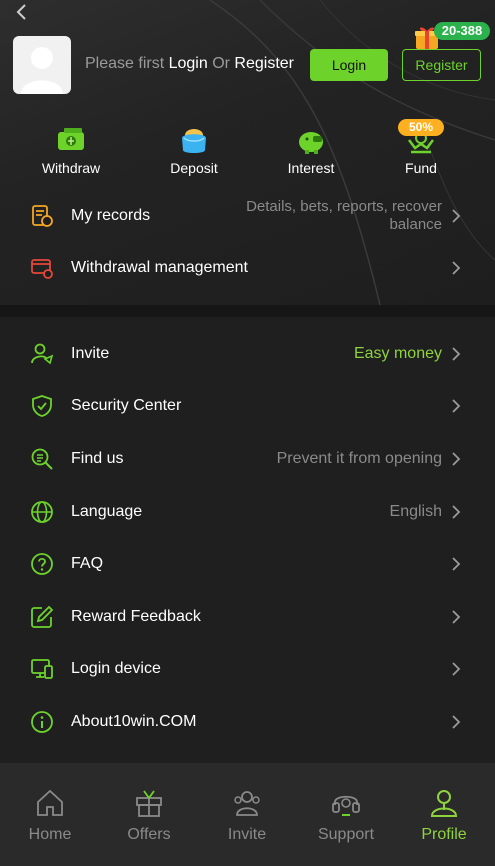 The height and width of the screenshot is (866, 495). I want to click on edit-icon, so click(42, 616).